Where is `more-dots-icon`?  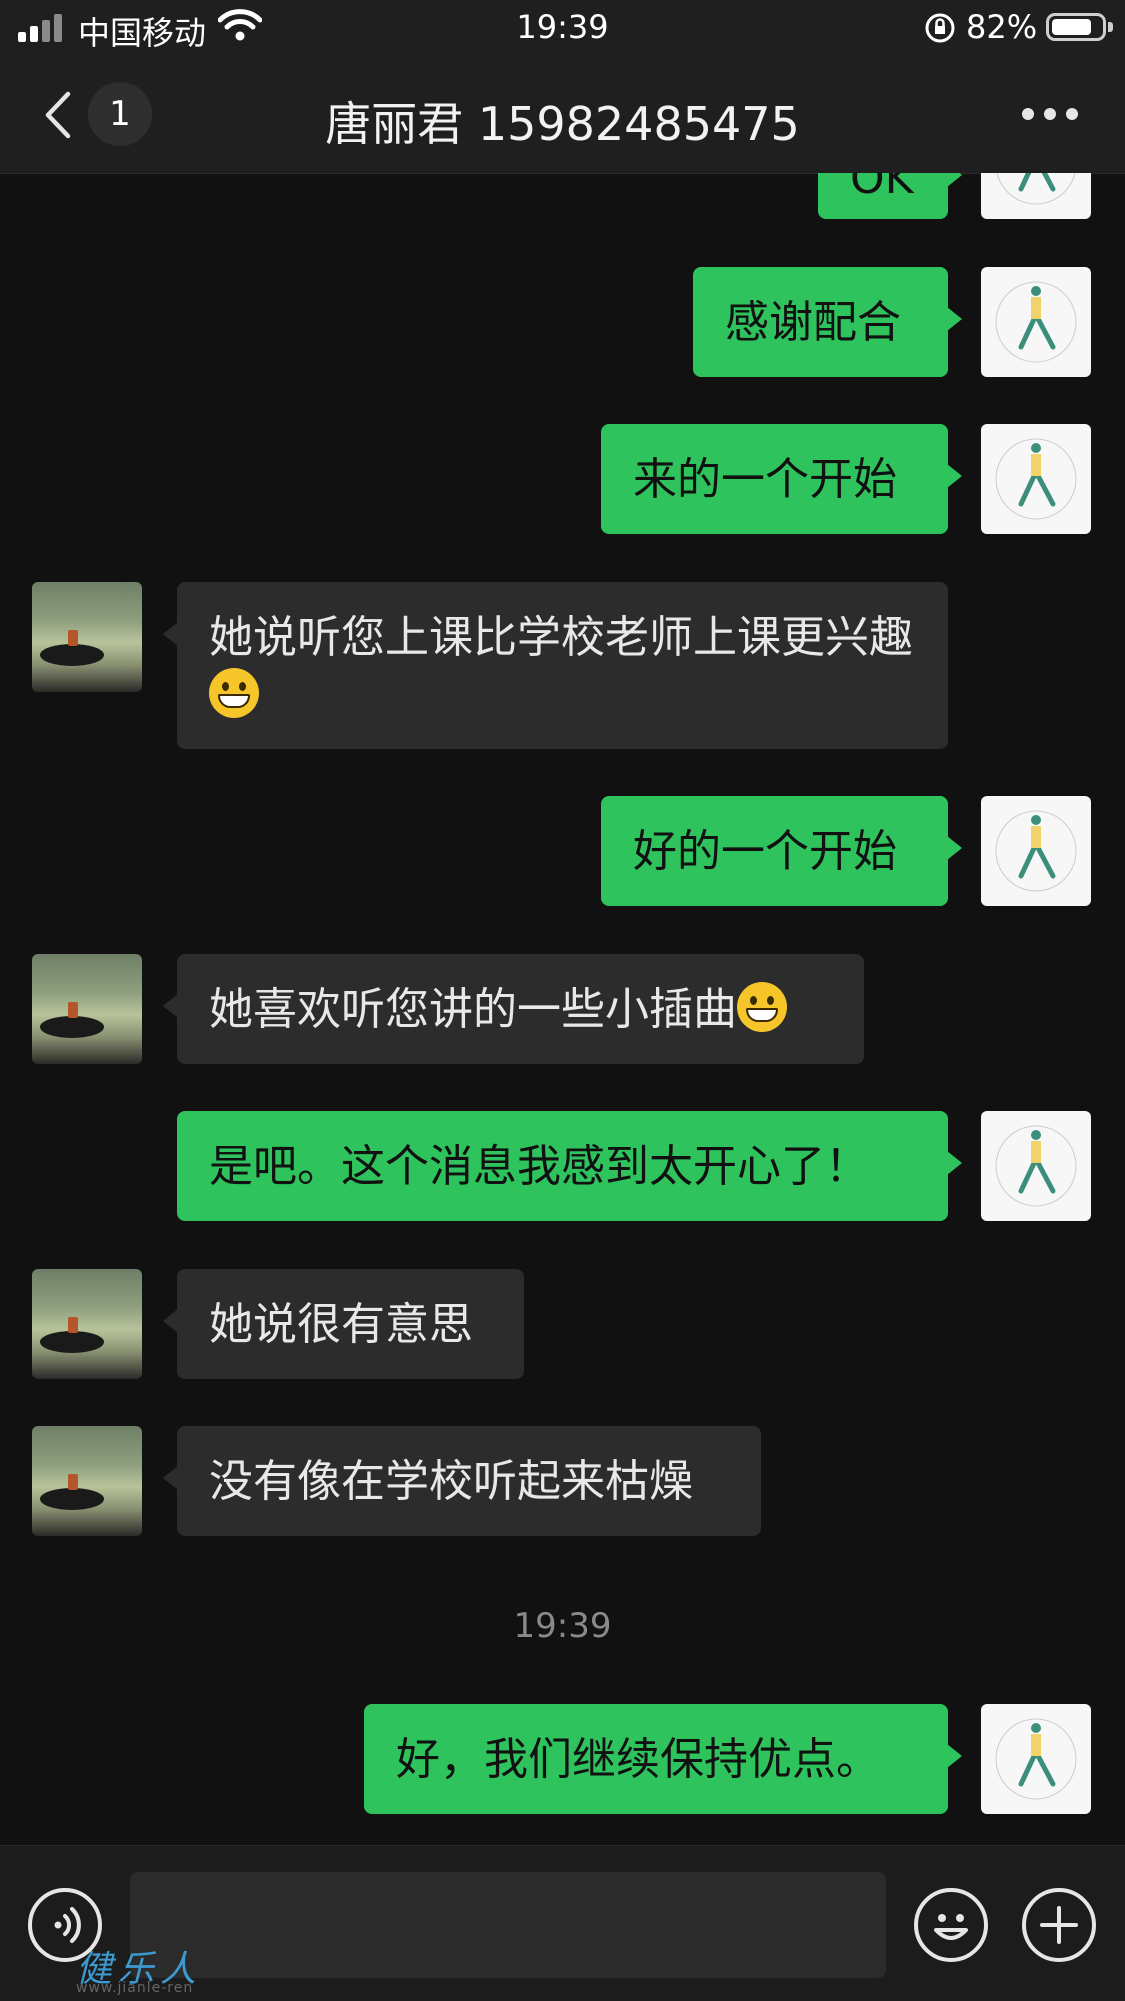 more-dots-icon is located at coordinates (1050, 112).